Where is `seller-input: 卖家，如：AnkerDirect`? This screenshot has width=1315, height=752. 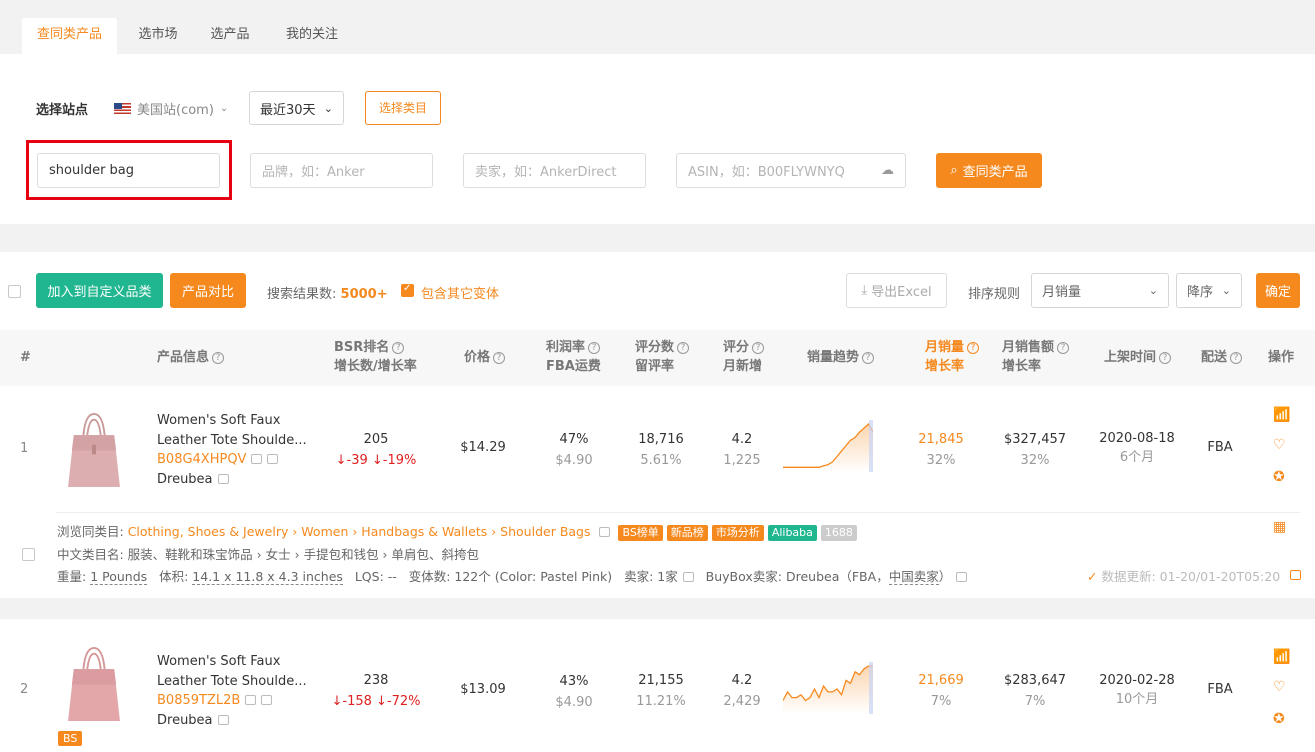 seller-input: 卖家，如：AnkerDirect is located at coordinates (554, 170).